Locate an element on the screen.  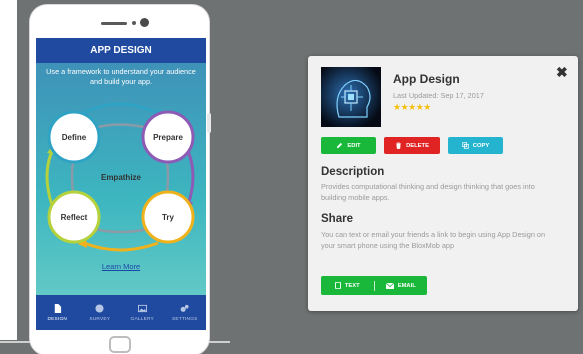
share-button-group: TEXT EMAIL is located at coordinates (374, 285).